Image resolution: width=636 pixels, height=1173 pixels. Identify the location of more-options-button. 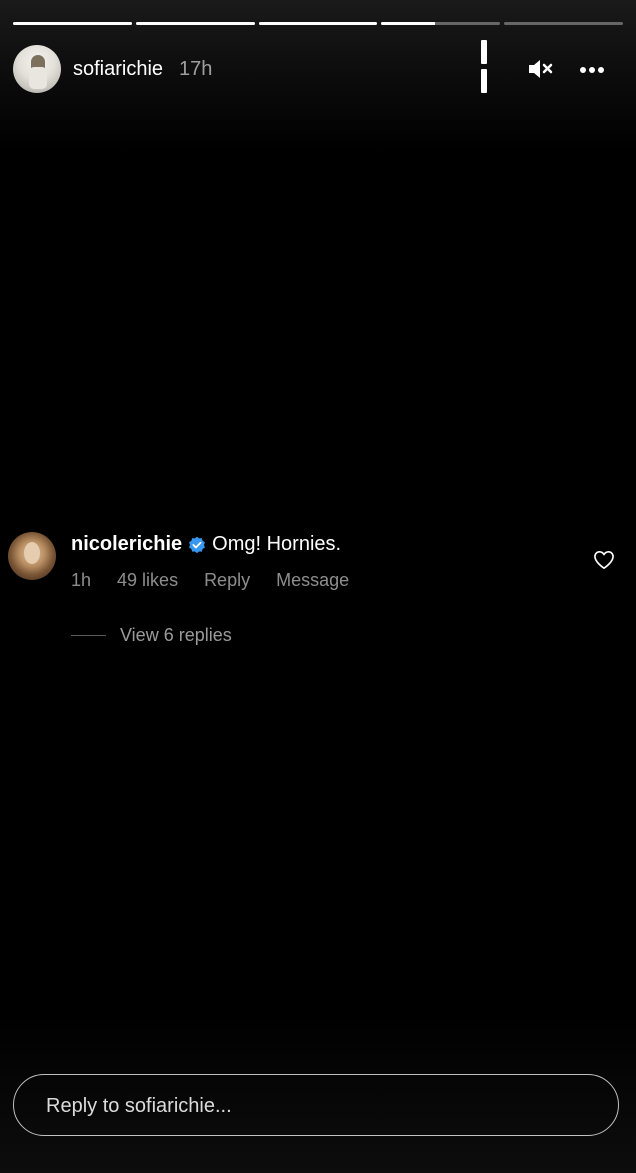
(594, 69).